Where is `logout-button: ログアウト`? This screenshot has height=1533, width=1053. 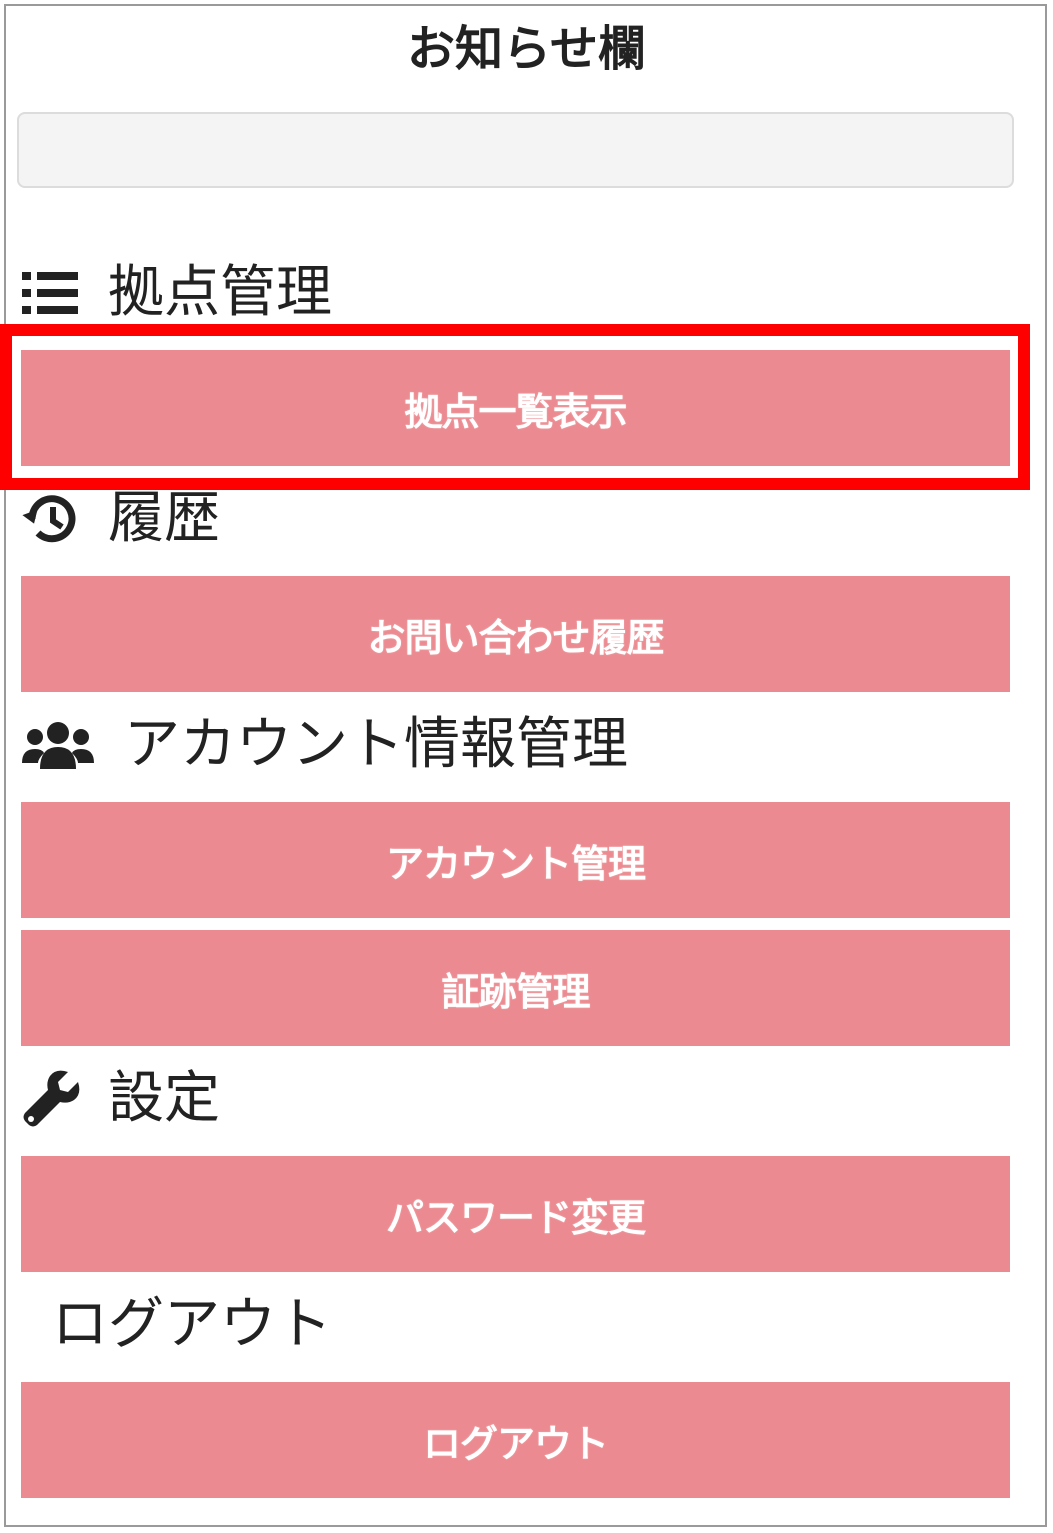
logout-button: ログアウト is located at coordinates (515, 1440).